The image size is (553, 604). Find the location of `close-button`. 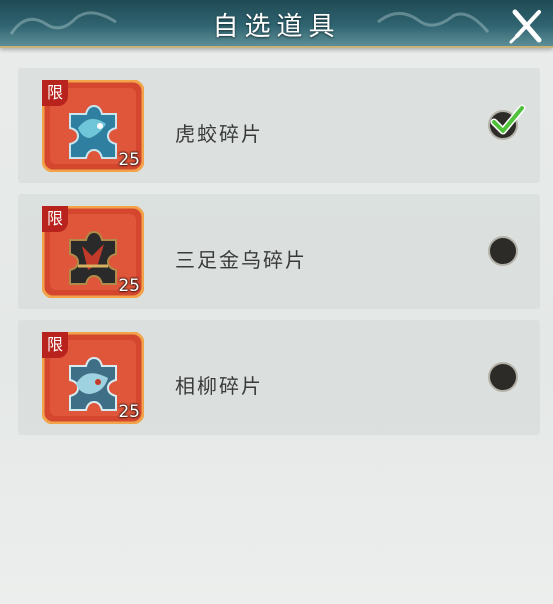

close-button is located at coordinates (527, 26).